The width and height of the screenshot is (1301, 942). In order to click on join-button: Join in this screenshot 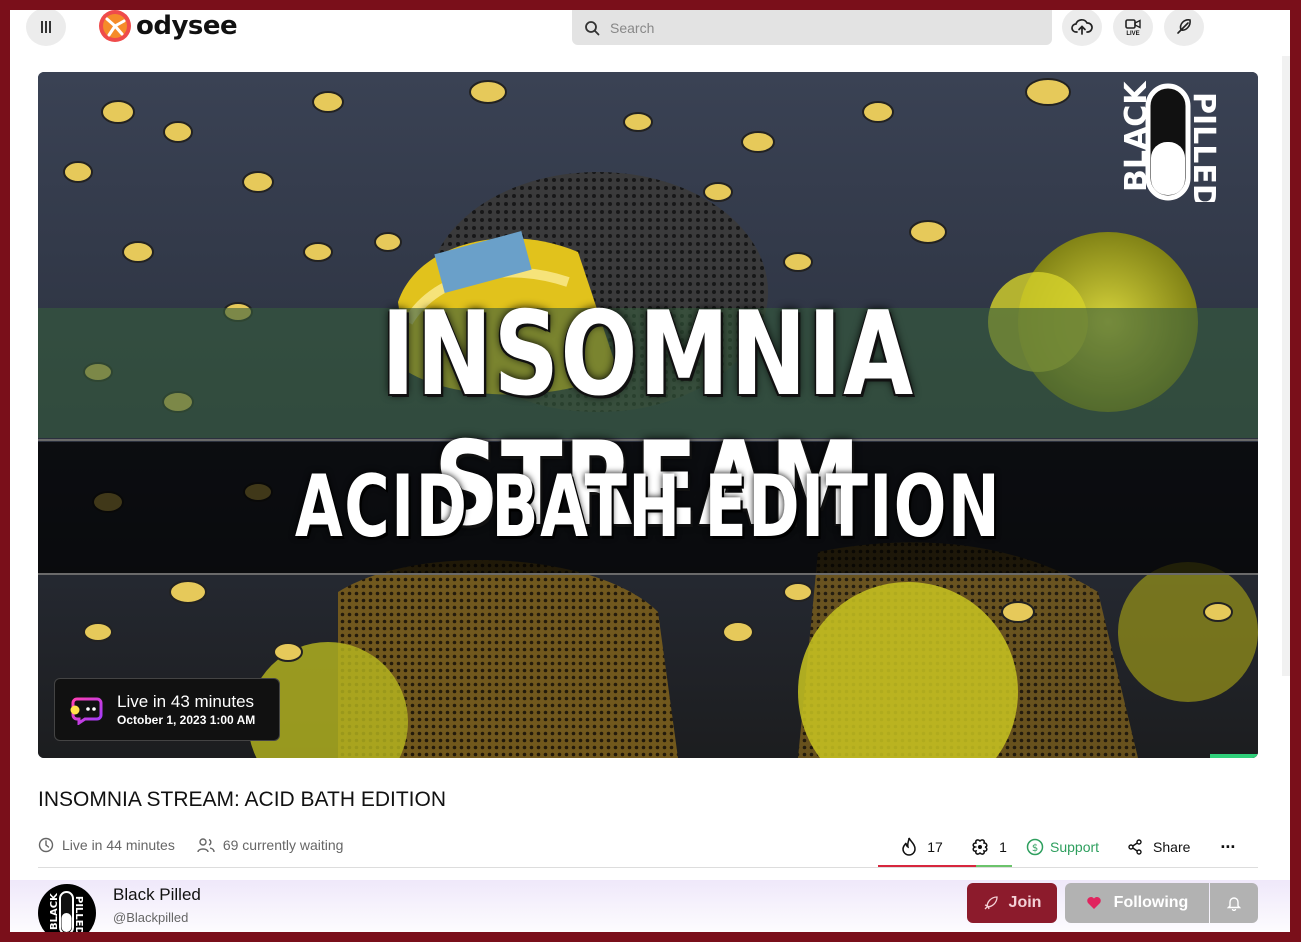, I will do `click(1012, 903)`.